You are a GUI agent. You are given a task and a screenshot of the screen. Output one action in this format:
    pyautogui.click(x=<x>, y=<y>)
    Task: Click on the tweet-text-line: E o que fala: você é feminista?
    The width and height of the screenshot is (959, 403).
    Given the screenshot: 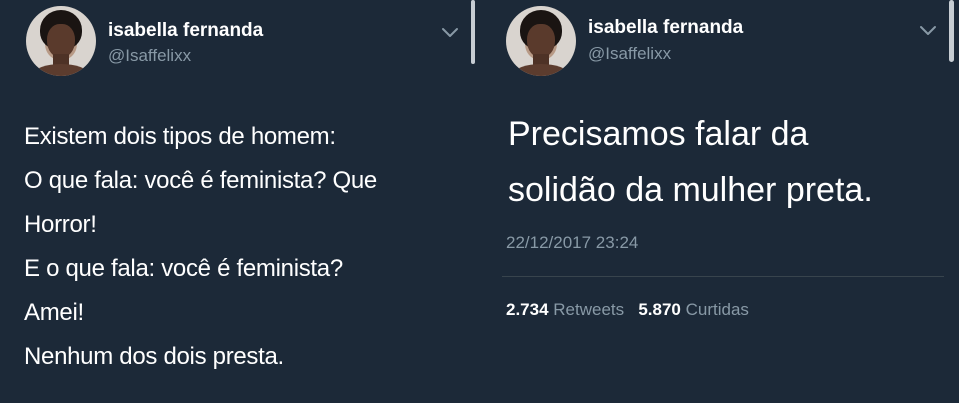 What is the action you would take?
    pyautogui.click(x=183, y=268)
    